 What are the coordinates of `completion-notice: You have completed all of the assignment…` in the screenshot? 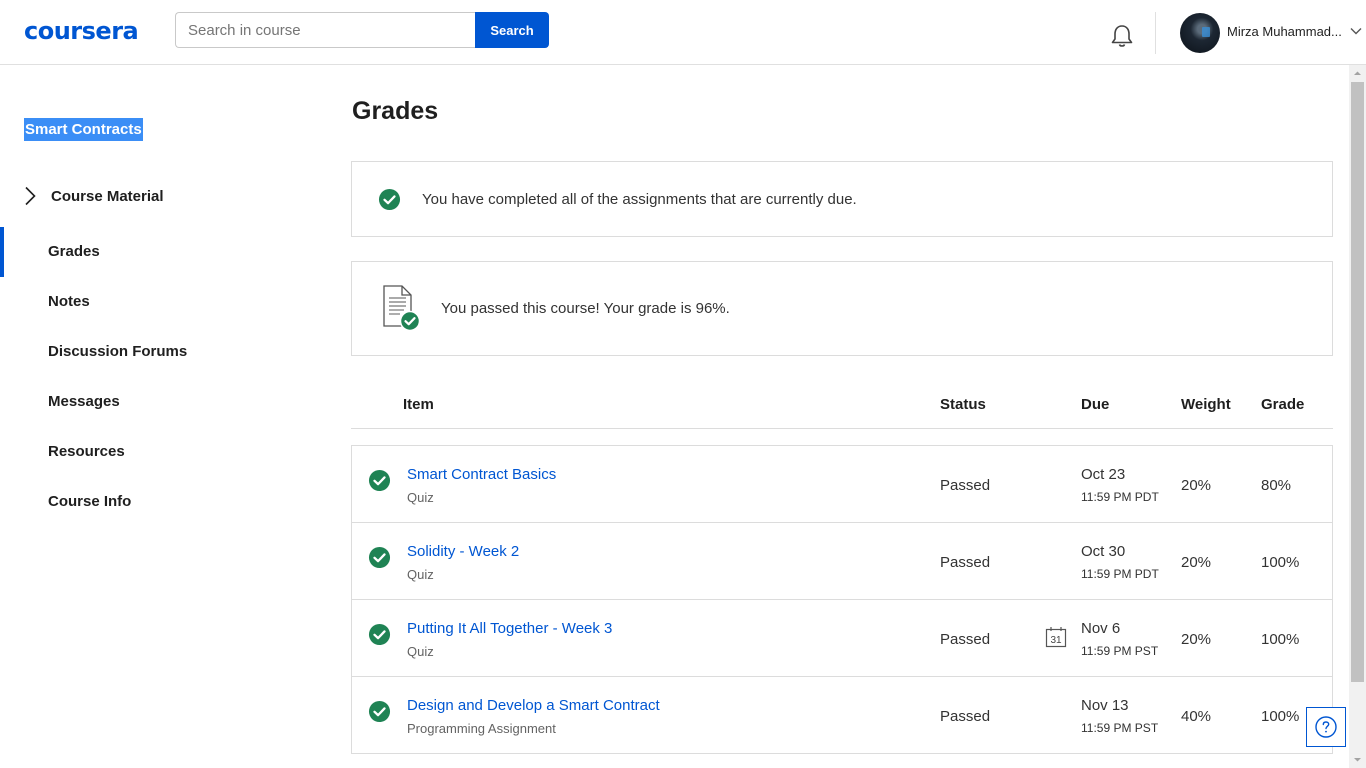 It's located at (842, 199).